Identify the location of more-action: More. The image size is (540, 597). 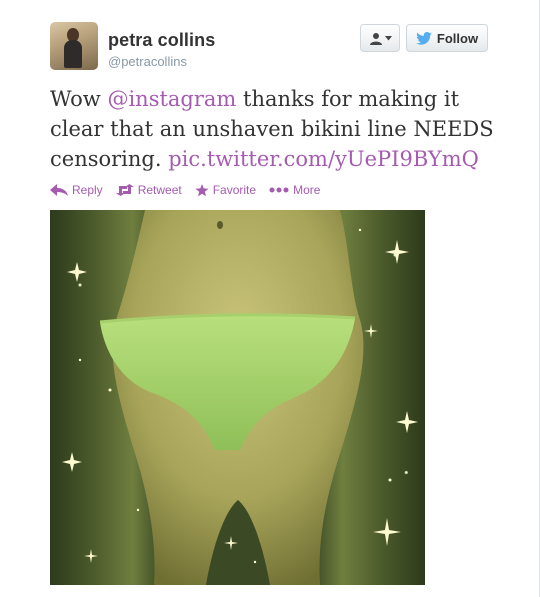
(294, 190).